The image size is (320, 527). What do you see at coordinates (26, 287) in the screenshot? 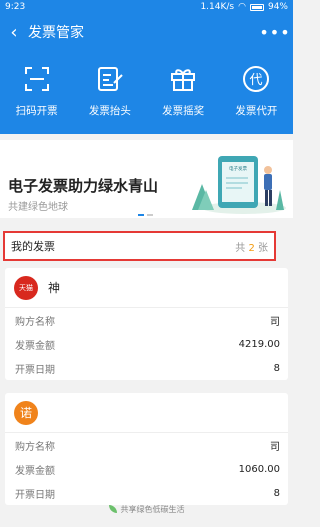
I see `merchant-logo: 天猫` at bounding box center [26, 287].